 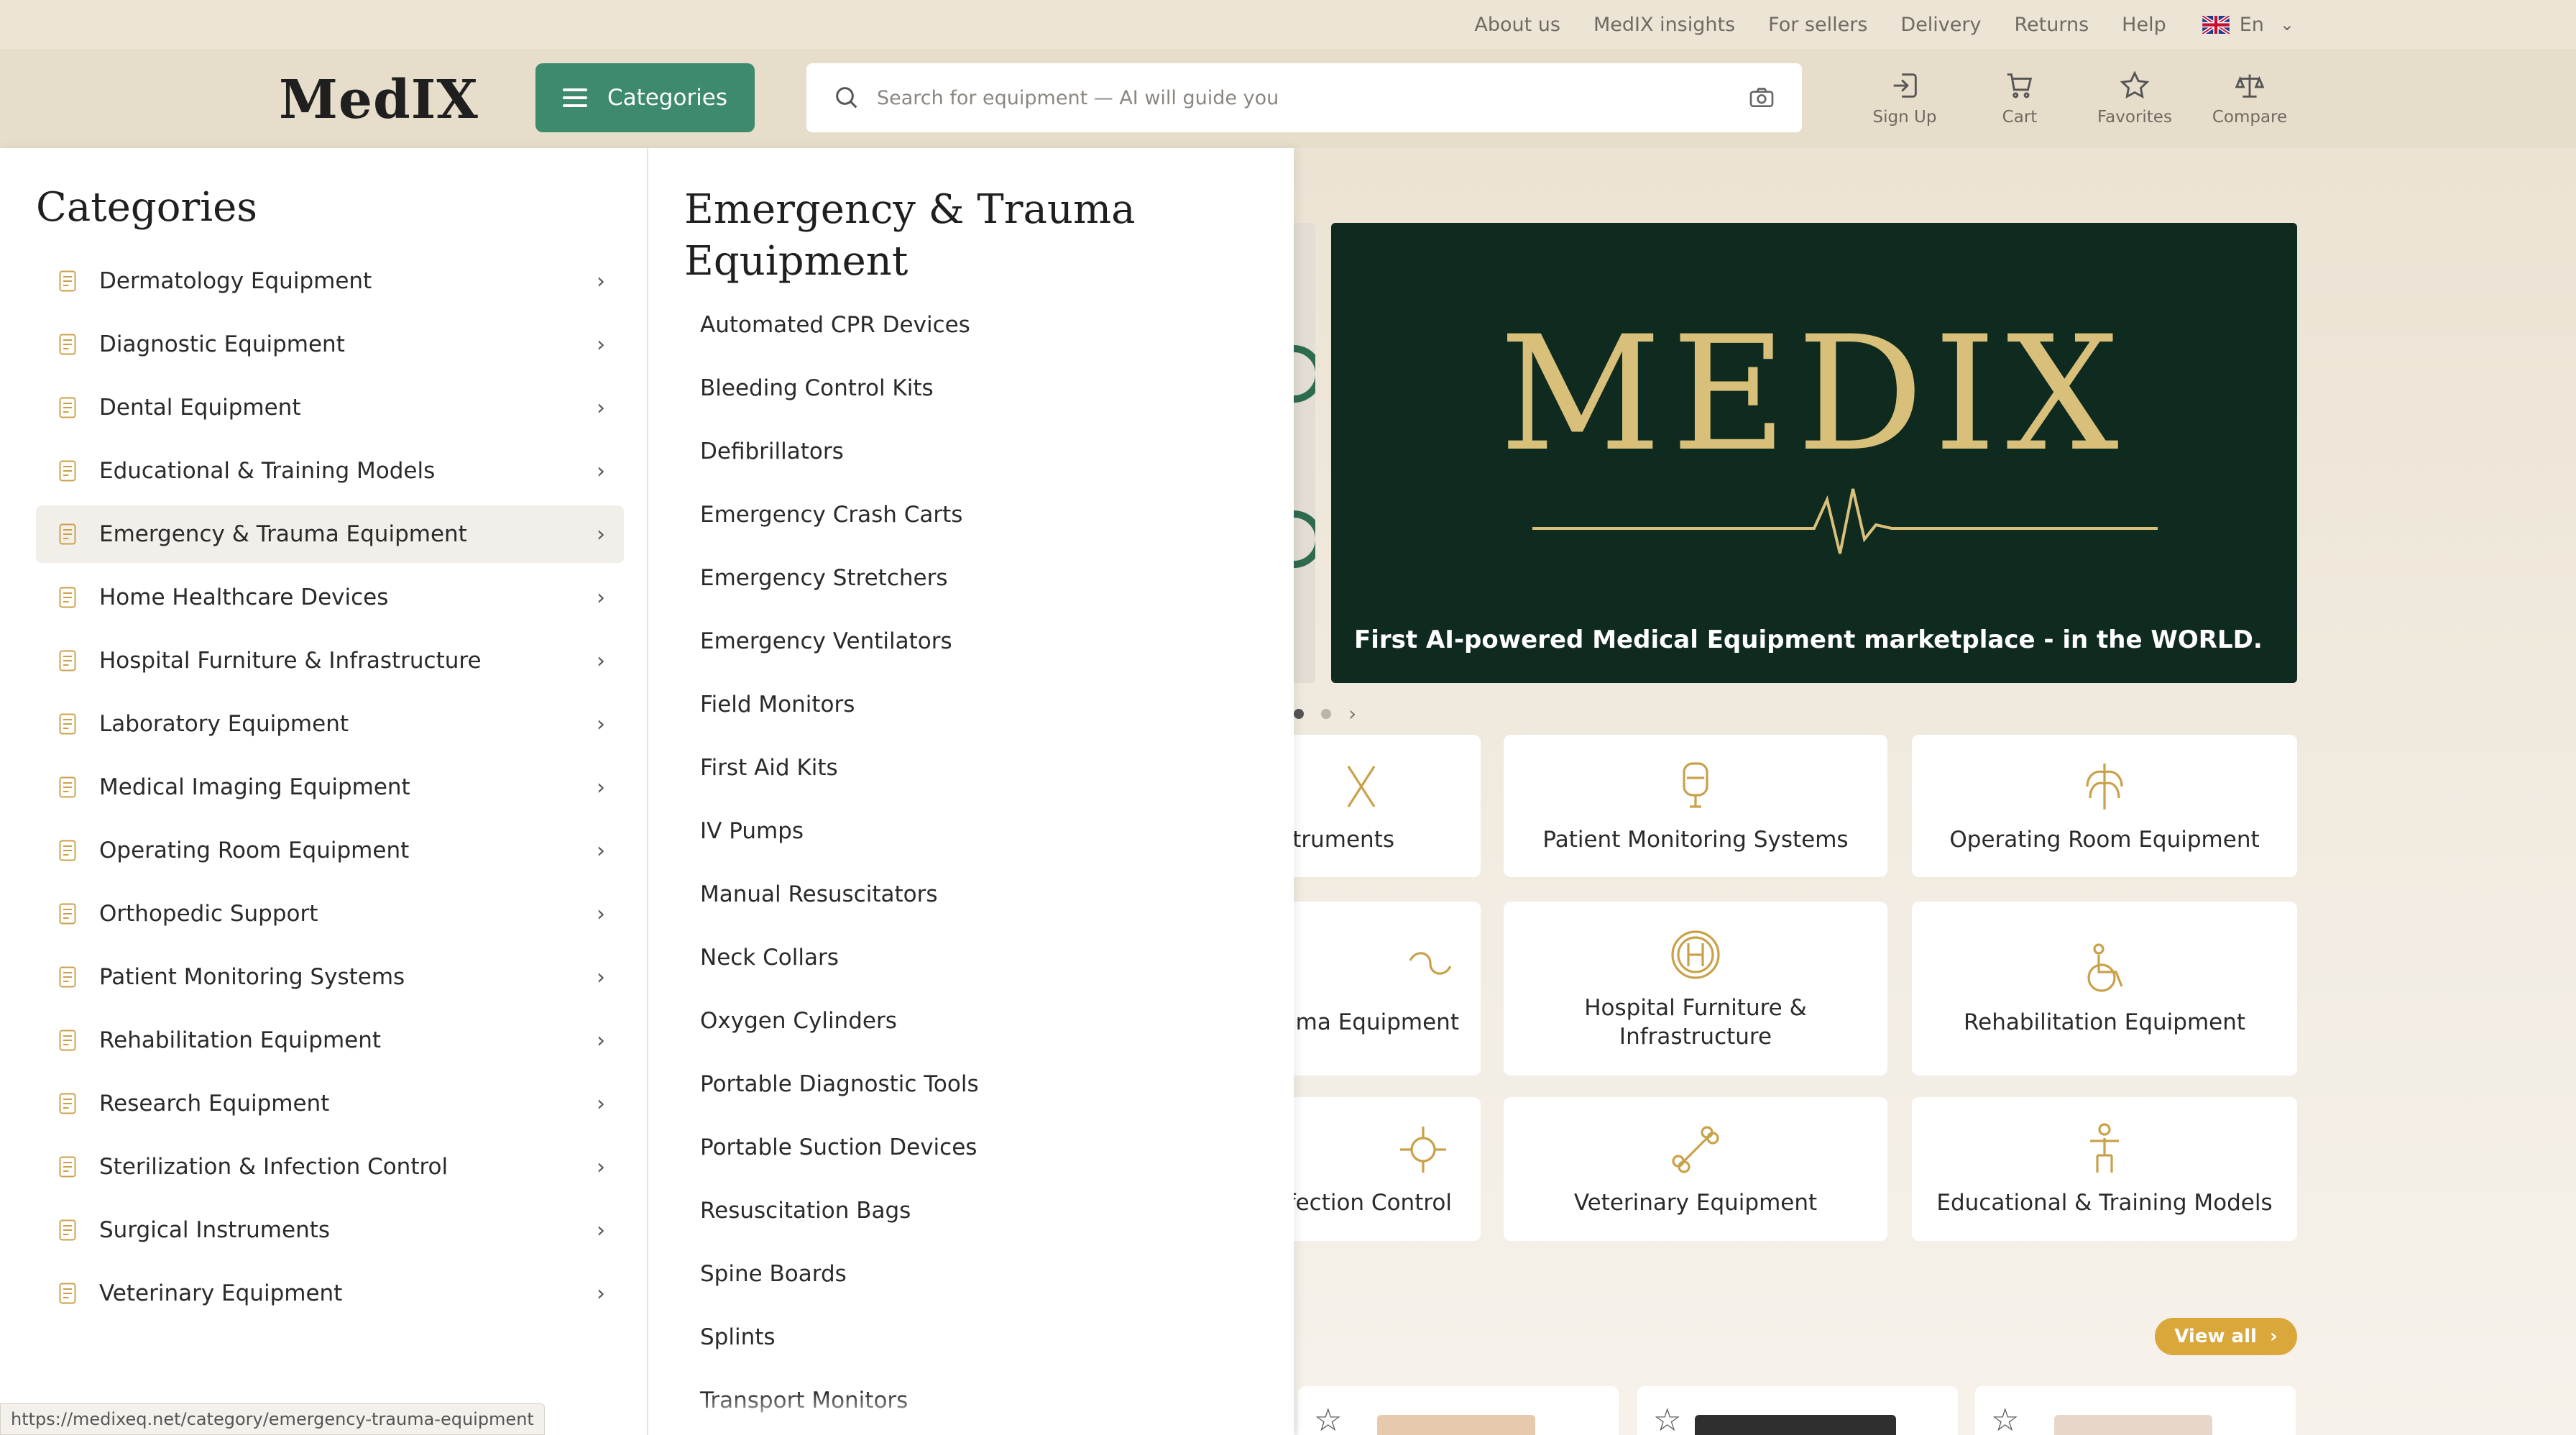 I want to click on category-item: Laboratory Equipment ›, so click(x=330, y=724).